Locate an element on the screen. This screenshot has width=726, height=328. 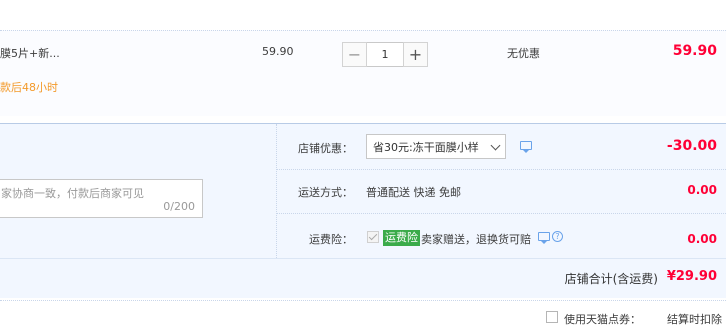
memo-char-count: 0/200 is located at coordinates (179, 206).